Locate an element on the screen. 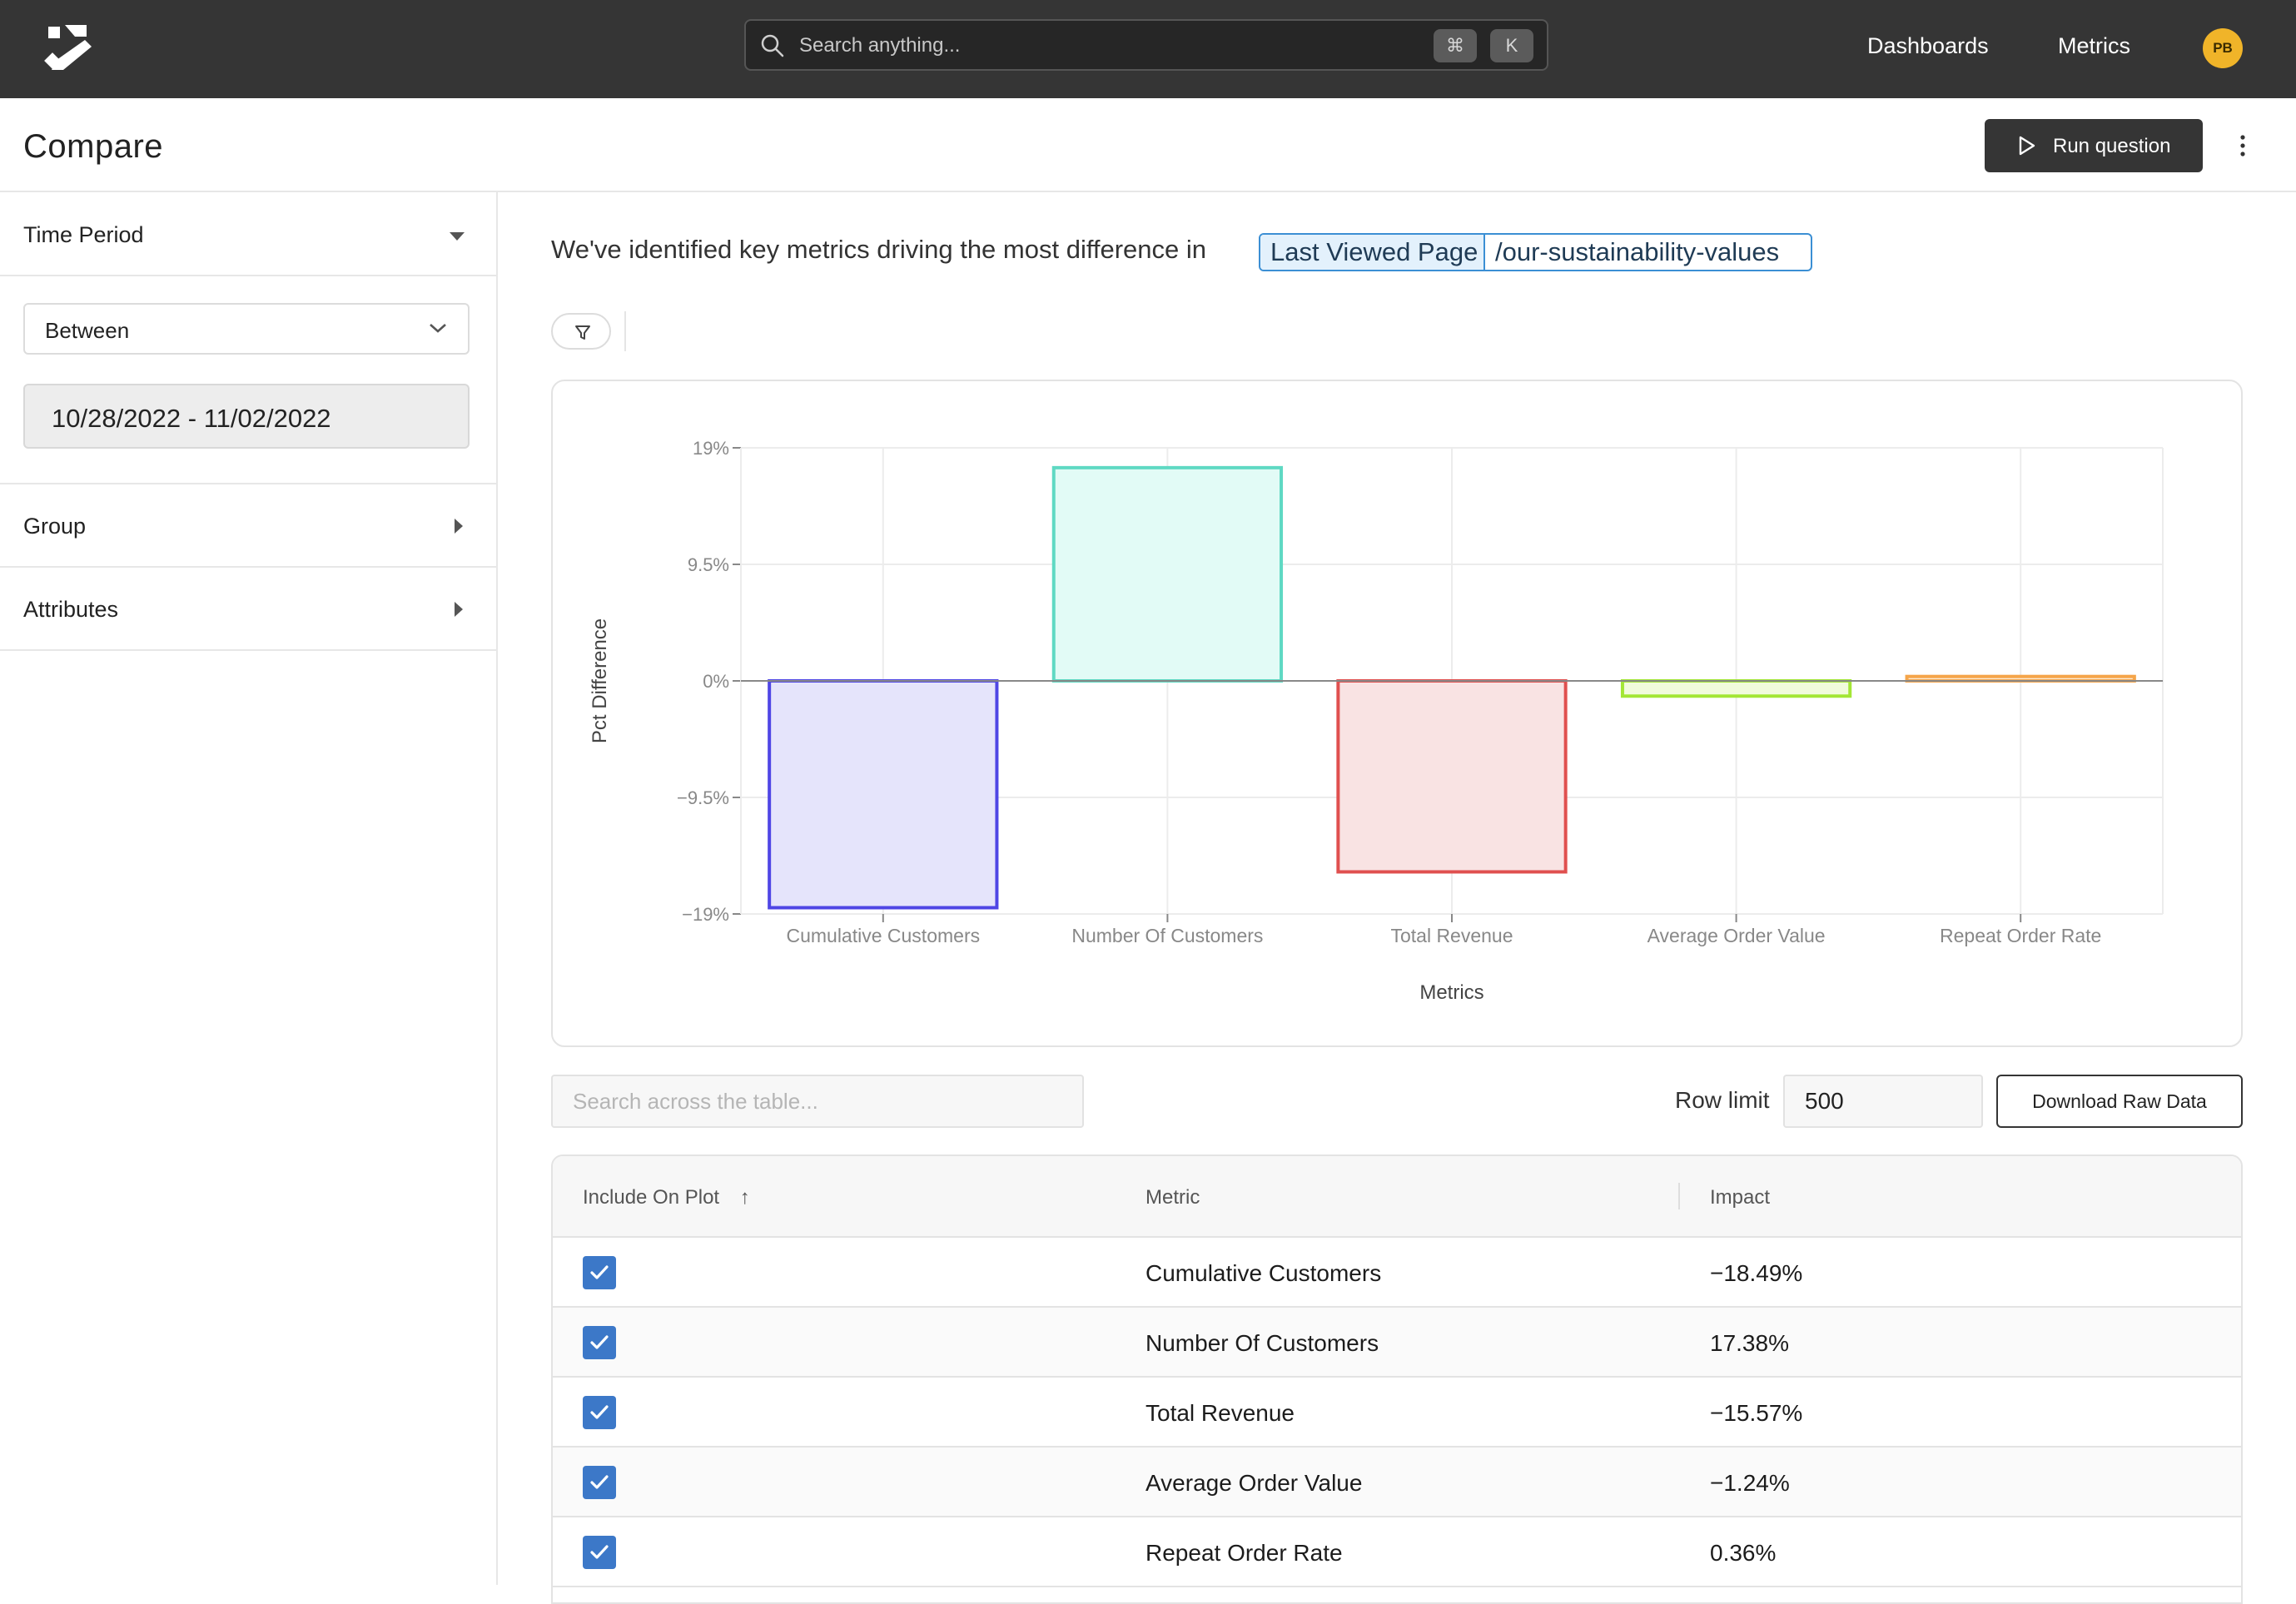 The image size is (2296, 1604). table-header: Include On Plot ↑ Metric Impact is located at coordinates (1398, 1197).